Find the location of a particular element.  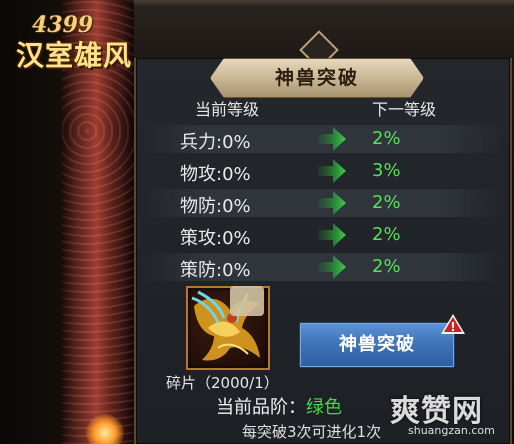

watermark-sub: shuangzan.com is located at coordinates (451, 430).